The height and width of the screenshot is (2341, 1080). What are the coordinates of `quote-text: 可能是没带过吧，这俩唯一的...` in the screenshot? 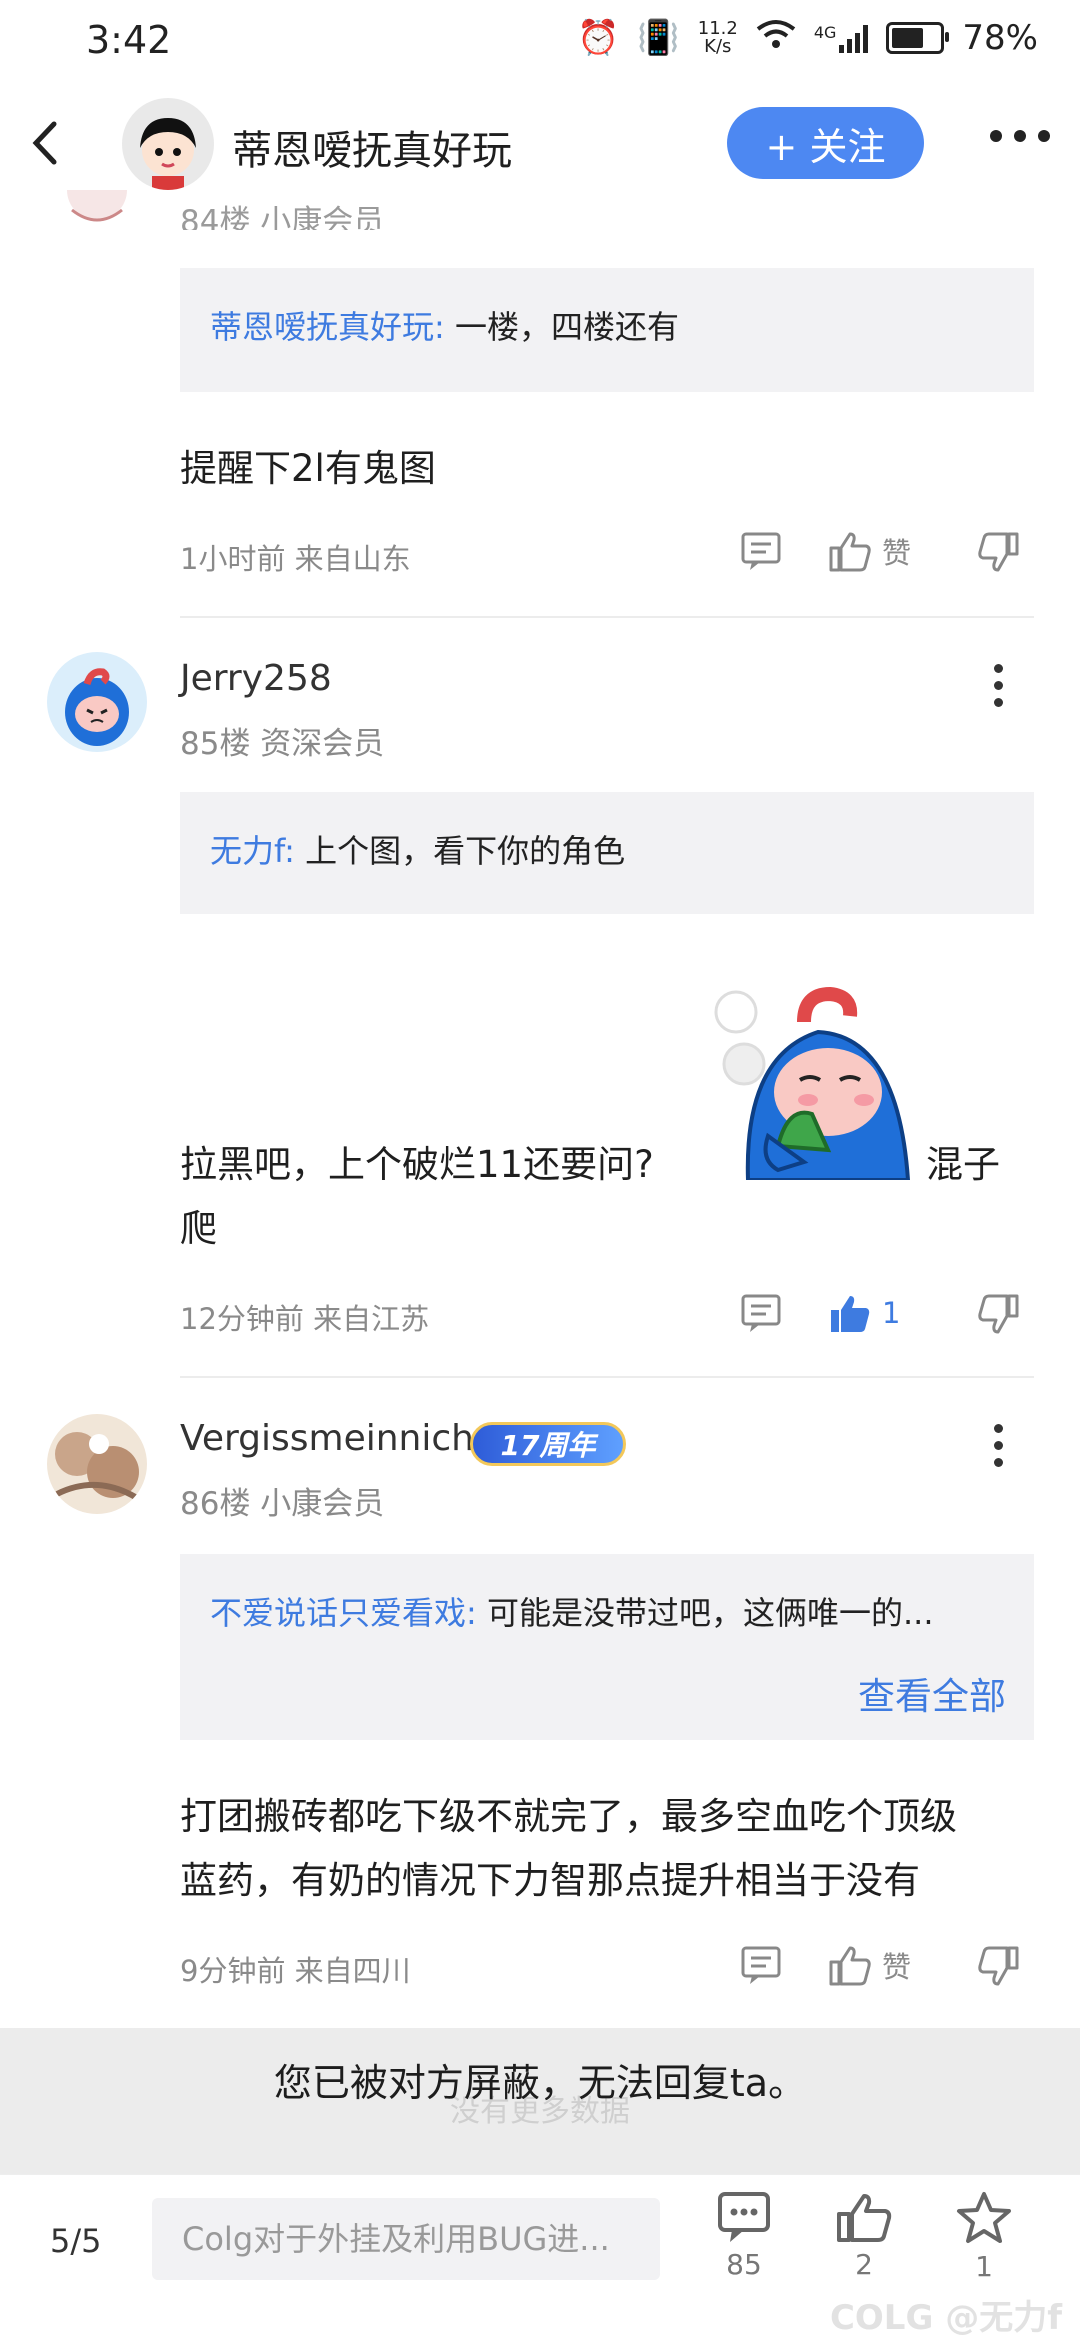 It's located at (710, 1613).